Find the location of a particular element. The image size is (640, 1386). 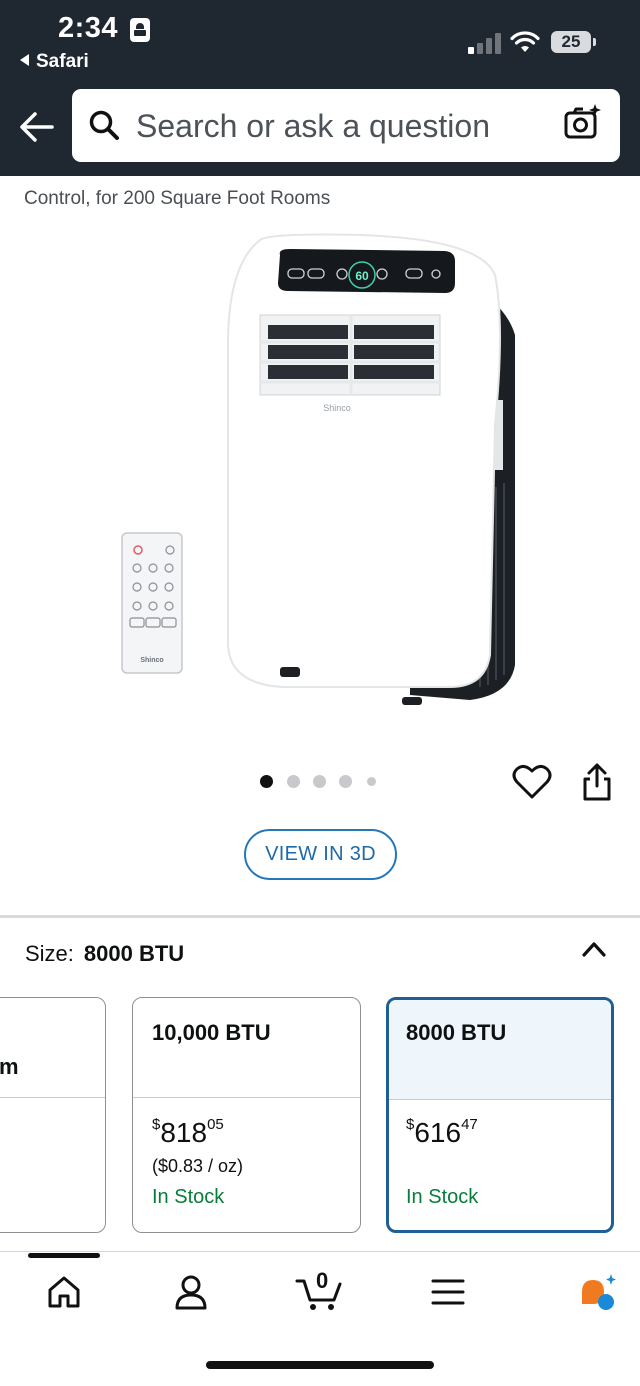

battery-tip is located at coordinates (594, 42).